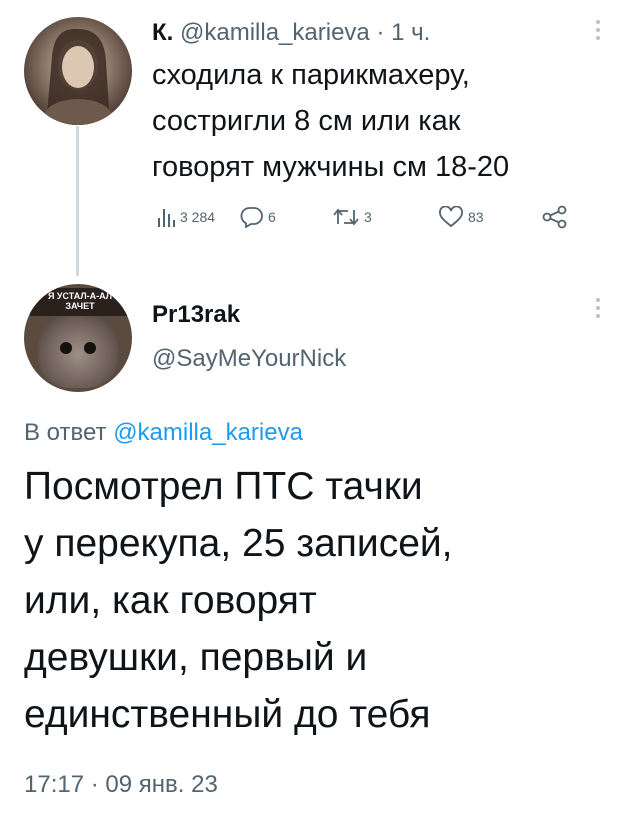  Describe the element at coordinates (162, 32) in the screenshot. I see `author-name: К.` at that location.